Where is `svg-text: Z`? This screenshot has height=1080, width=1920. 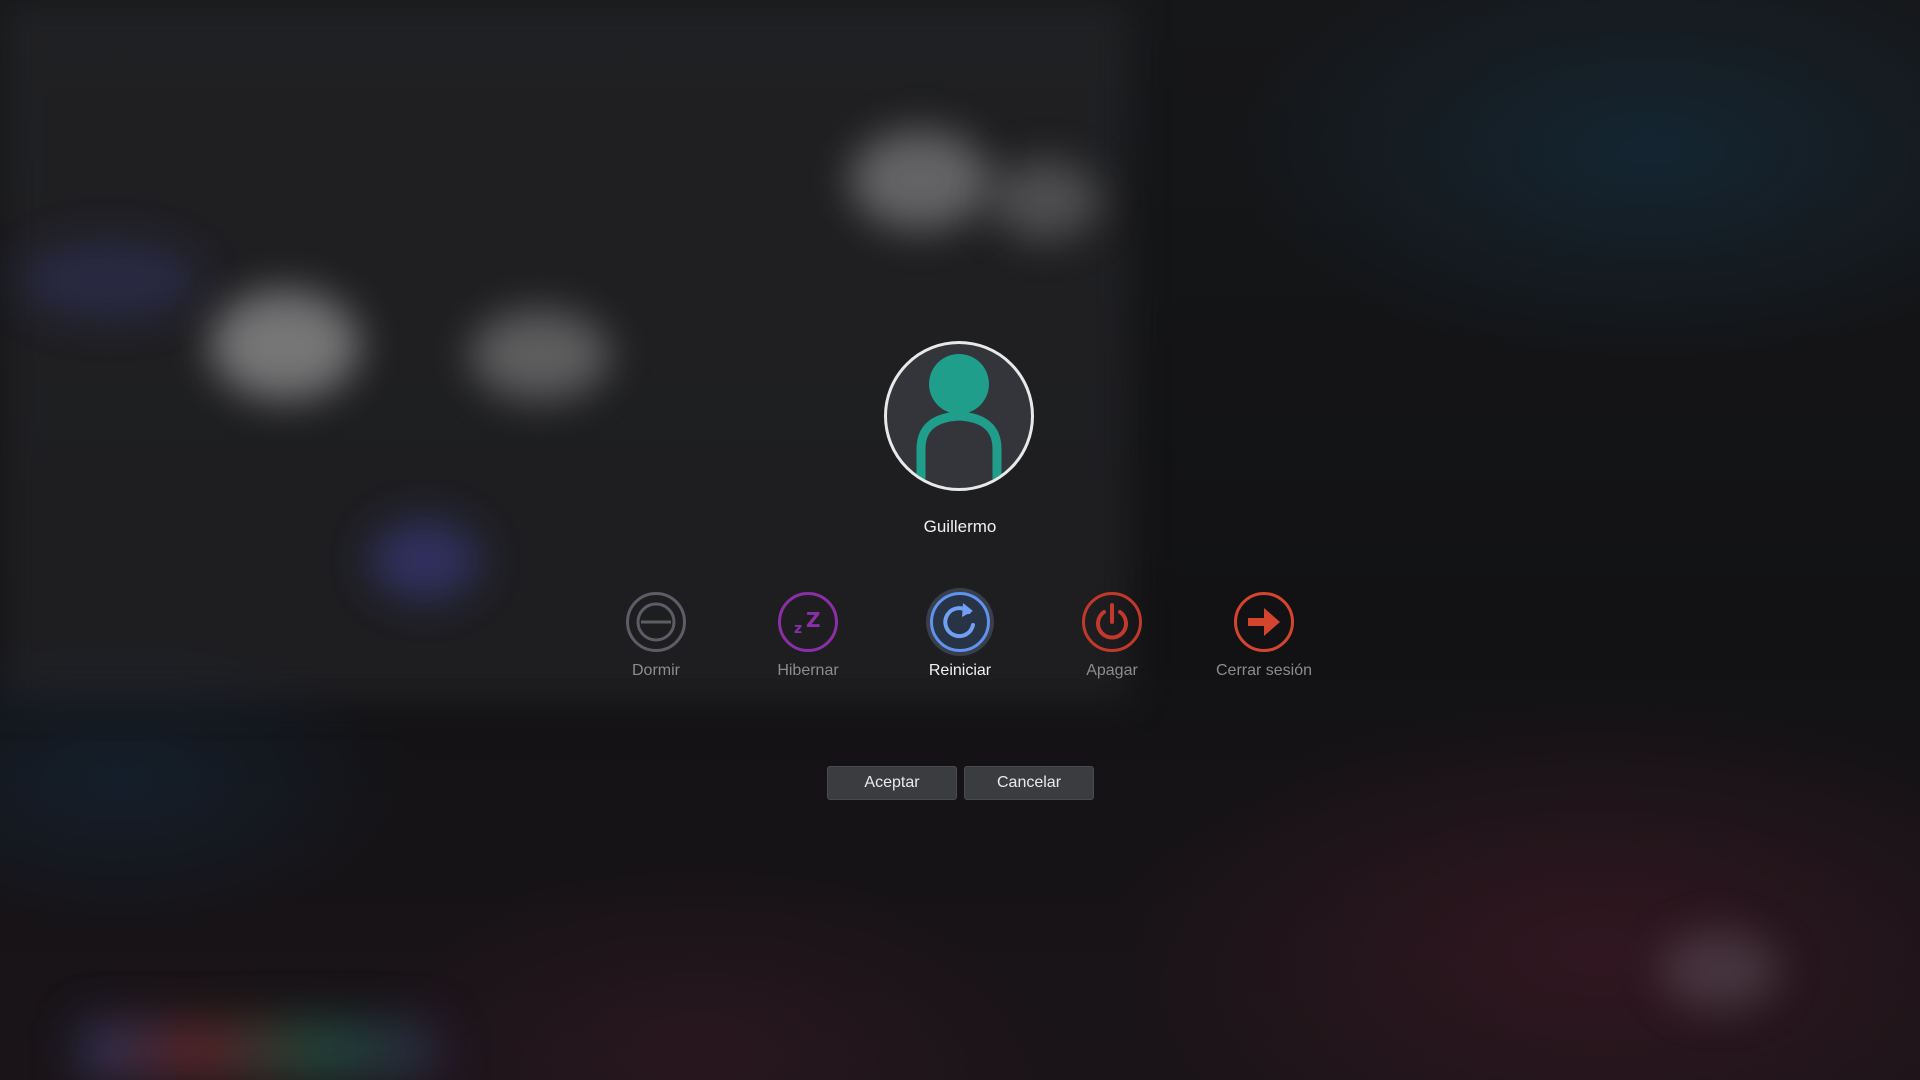
svg-text: Z is located at coordinates (813, 620).